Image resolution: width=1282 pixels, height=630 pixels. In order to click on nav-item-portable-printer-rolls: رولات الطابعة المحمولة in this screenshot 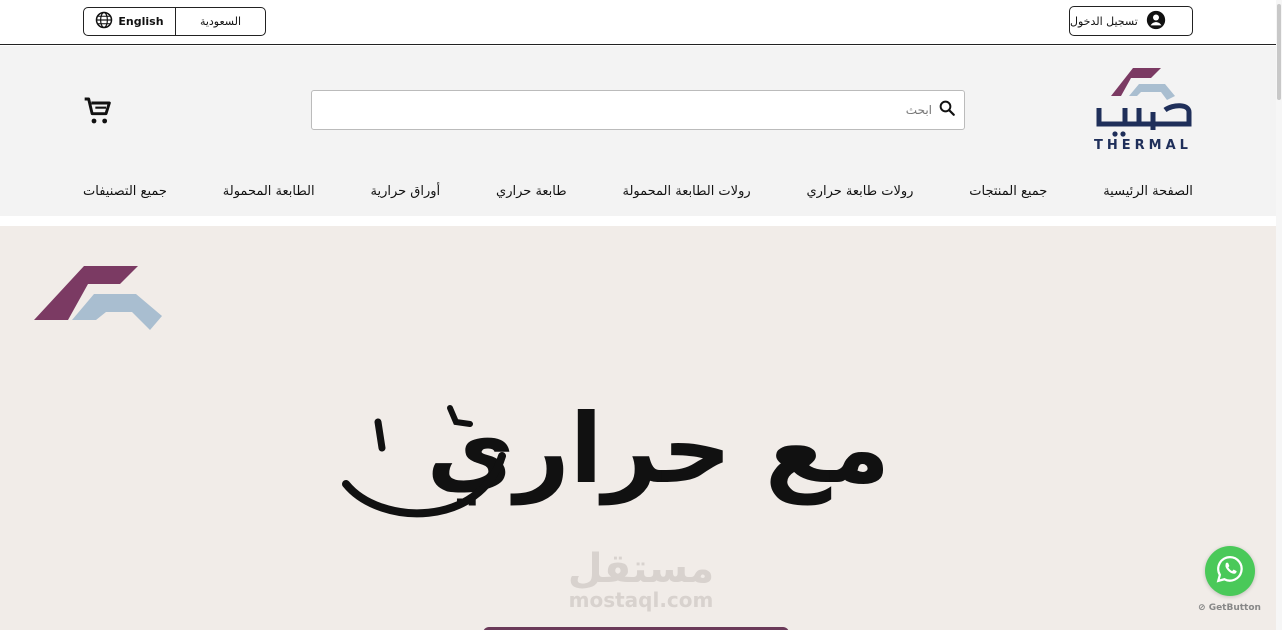, I will do `click(686, 195)`.